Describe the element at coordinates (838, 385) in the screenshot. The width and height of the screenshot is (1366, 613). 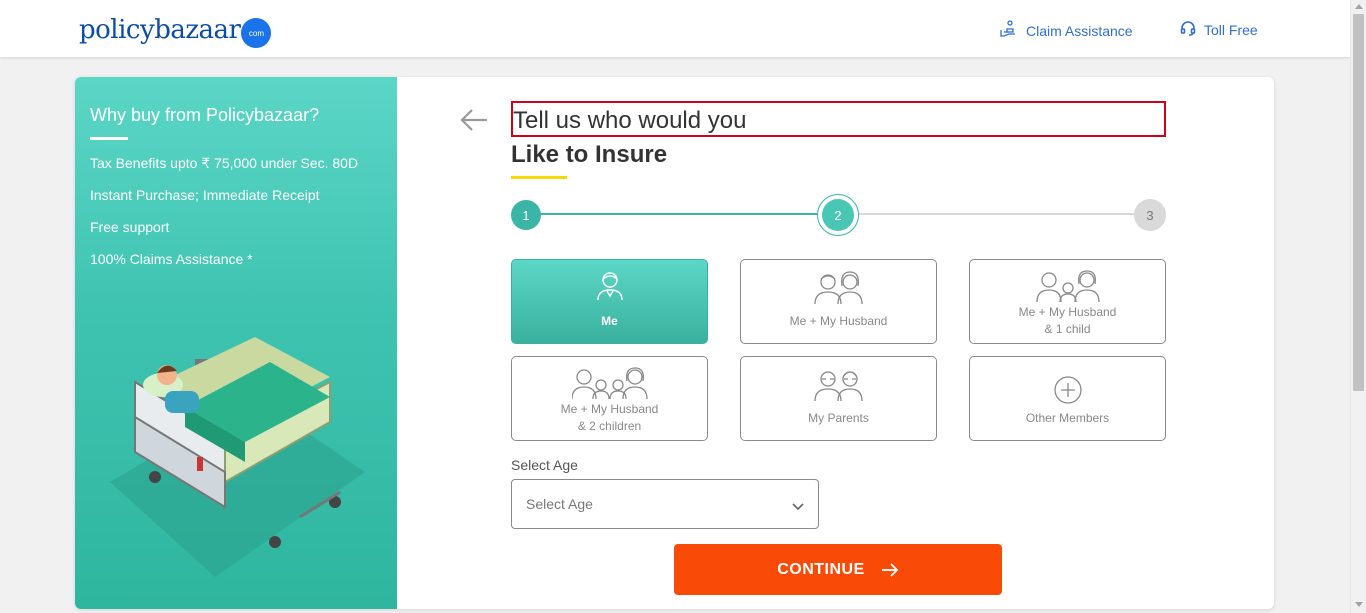
I see `parents-icon` at that location.